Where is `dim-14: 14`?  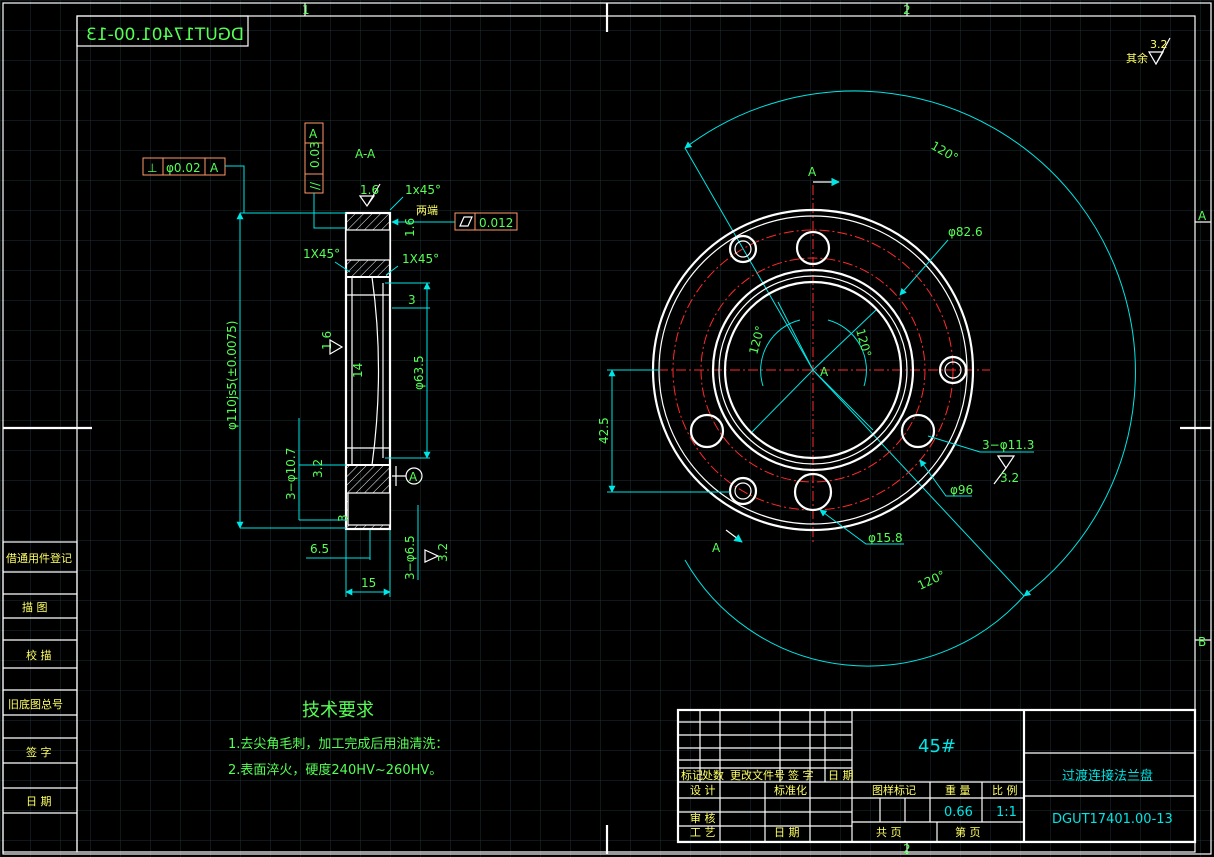
dim-14: 14 is located at coordinates (358, 370).